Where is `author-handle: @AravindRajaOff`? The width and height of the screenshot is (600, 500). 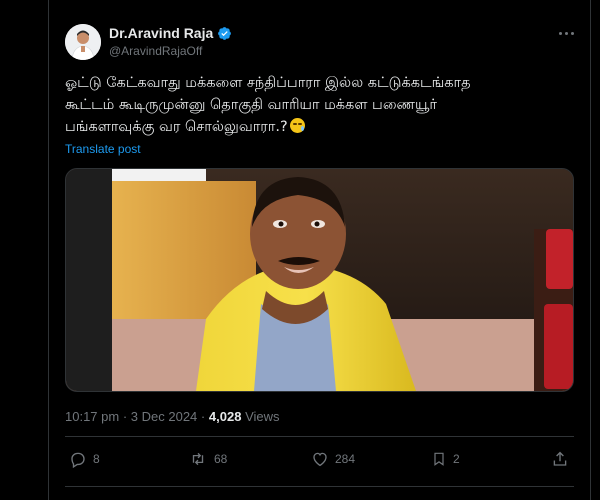
author-handle: @AravindRajaOff is located at coordinates (155, 51).